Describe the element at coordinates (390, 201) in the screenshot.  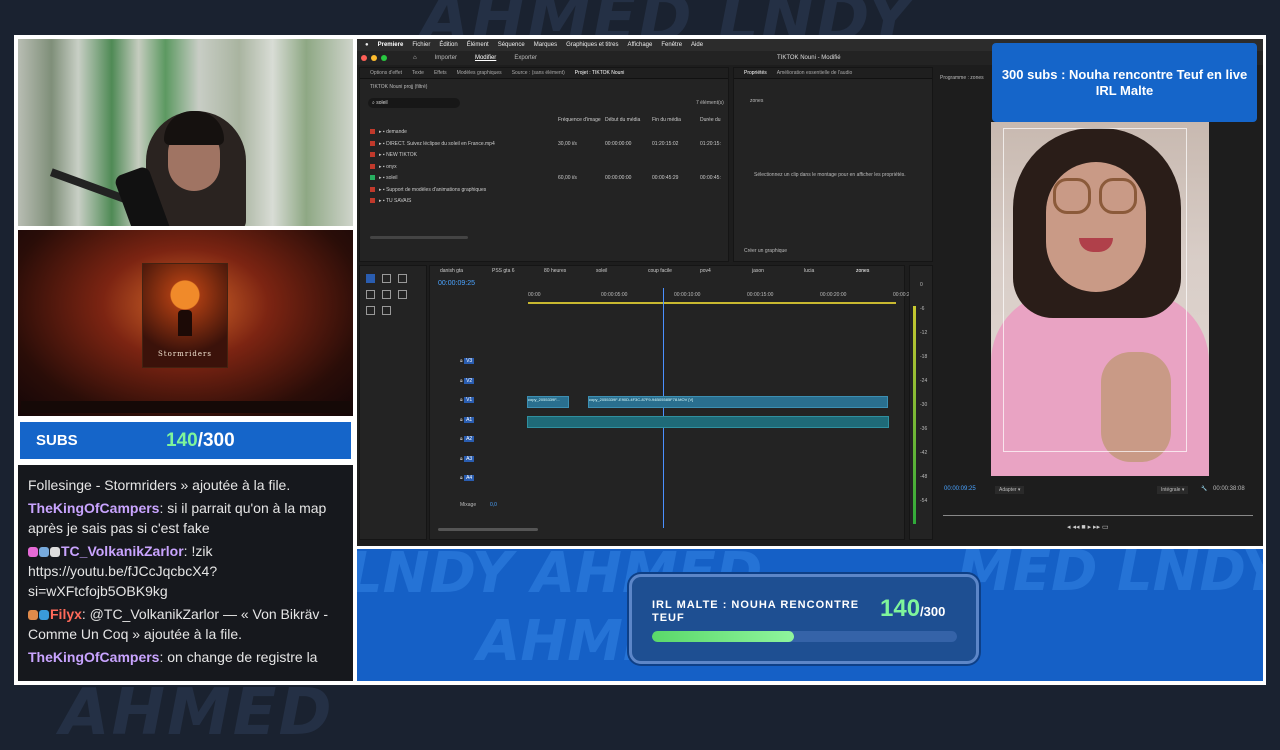
I see `project-row: ▸ ▪ TU SAVAIS` at that location.